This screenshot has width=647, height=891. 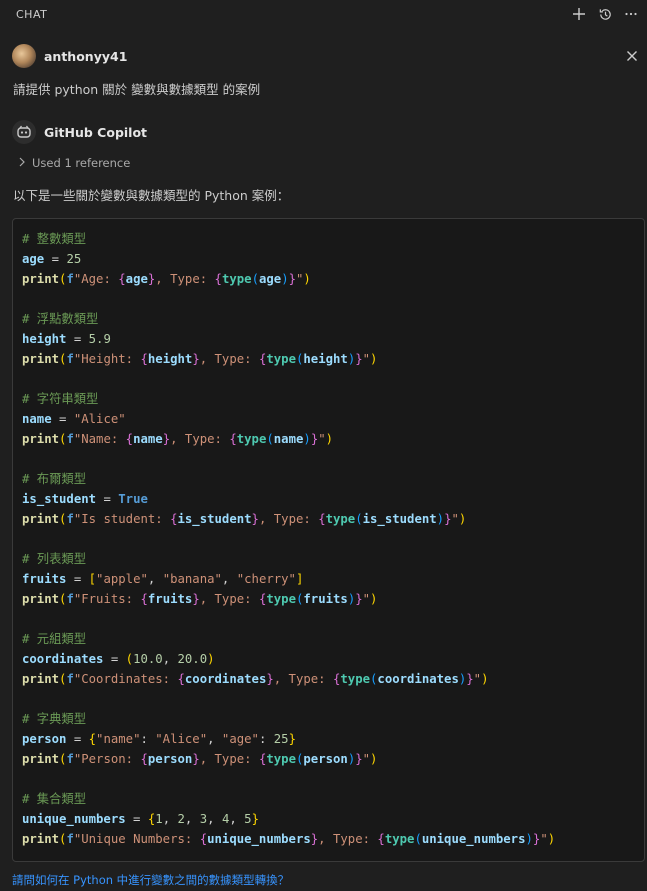 I want to click on code-token: "Name:, so click(x=99, y=439).